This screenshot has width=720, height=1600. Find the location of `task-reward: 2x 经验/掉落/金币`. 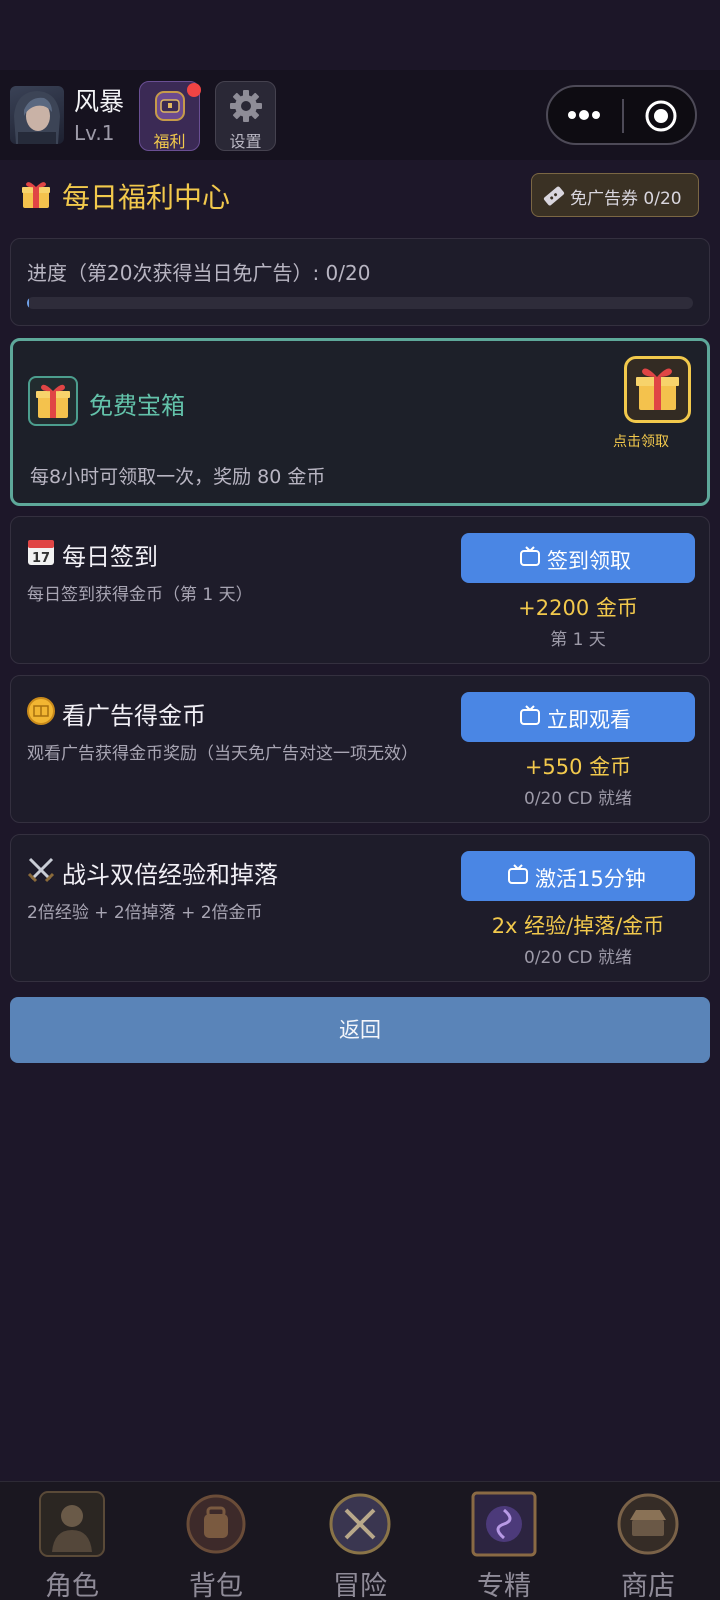

task-reward: 2x 经验/掉落/金币 is located at coordinates (578, 926).